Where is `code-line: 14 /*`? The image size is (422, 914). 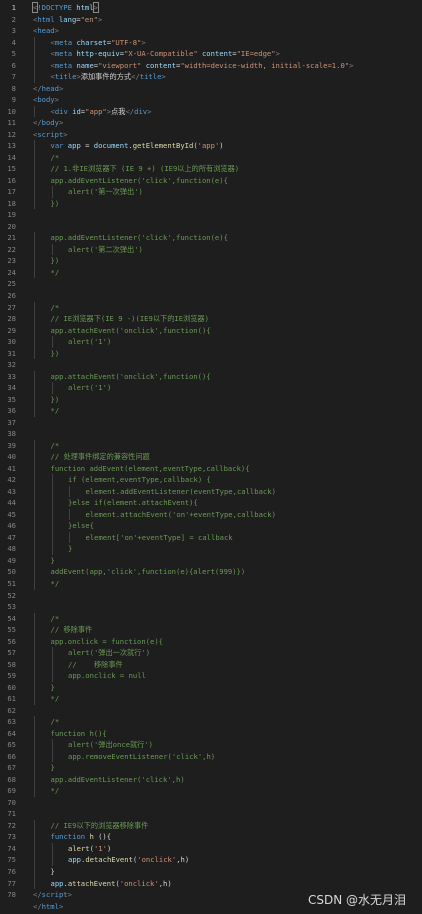
code-line: 14 /* is located at coordinates (211, 157).